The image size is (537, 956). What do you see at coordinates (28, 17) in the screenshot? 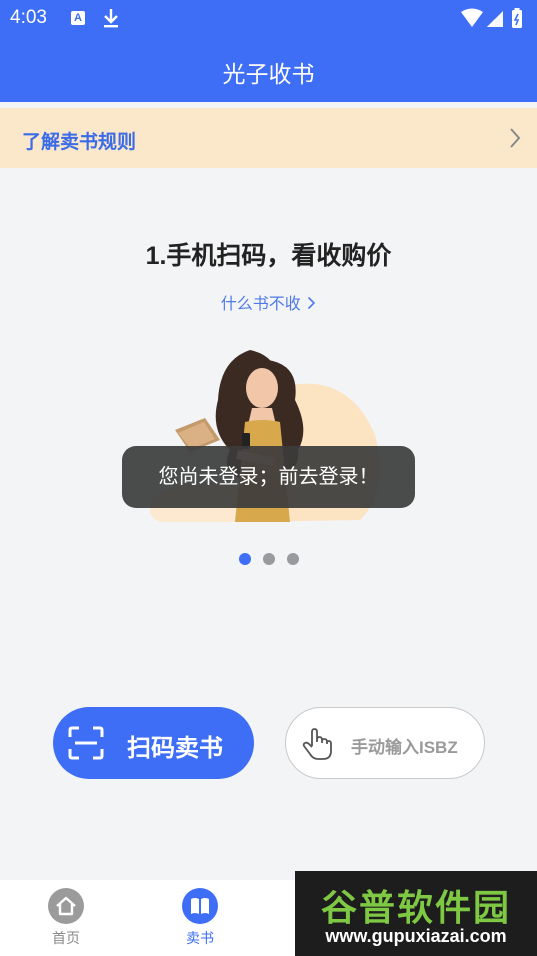
I see `status-time: 4:03` at bounding box center [28, 17].